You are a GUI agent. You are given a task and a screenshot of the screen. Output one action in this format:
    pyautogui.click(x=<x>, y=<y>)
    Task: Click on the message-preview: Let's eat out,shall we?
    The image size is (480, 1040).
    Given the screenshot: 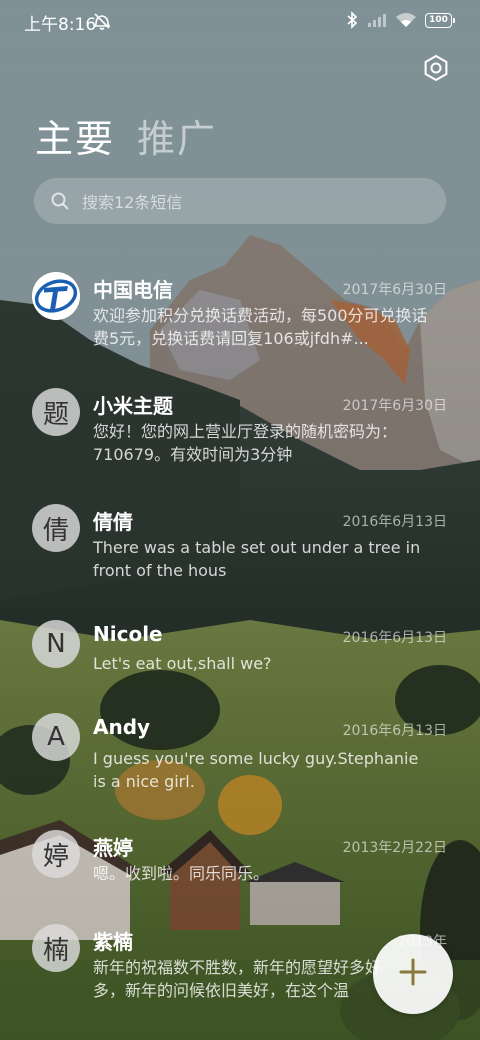 What is the action you would take?
    pyautogui.click(x=182, y=663)
    